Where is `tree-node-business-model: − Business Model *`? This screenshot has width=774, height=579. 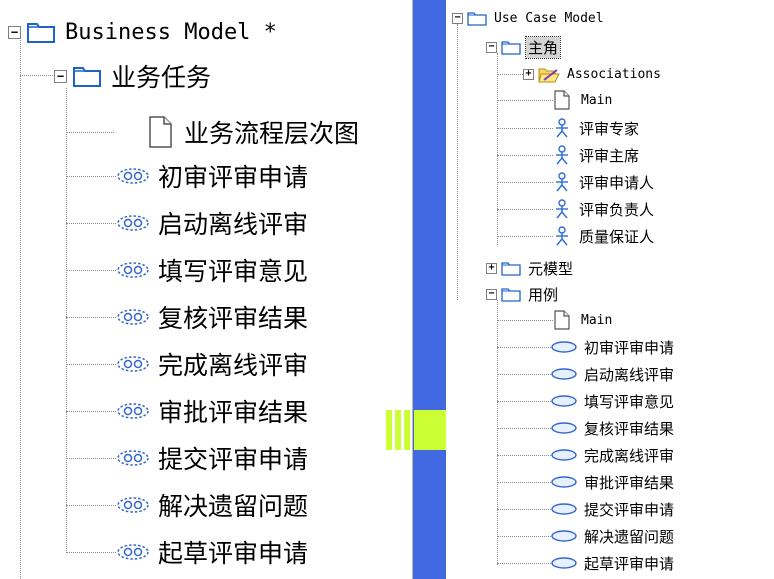 tree-node-business-model: − Business Model * is located at coordinates (142, 32).